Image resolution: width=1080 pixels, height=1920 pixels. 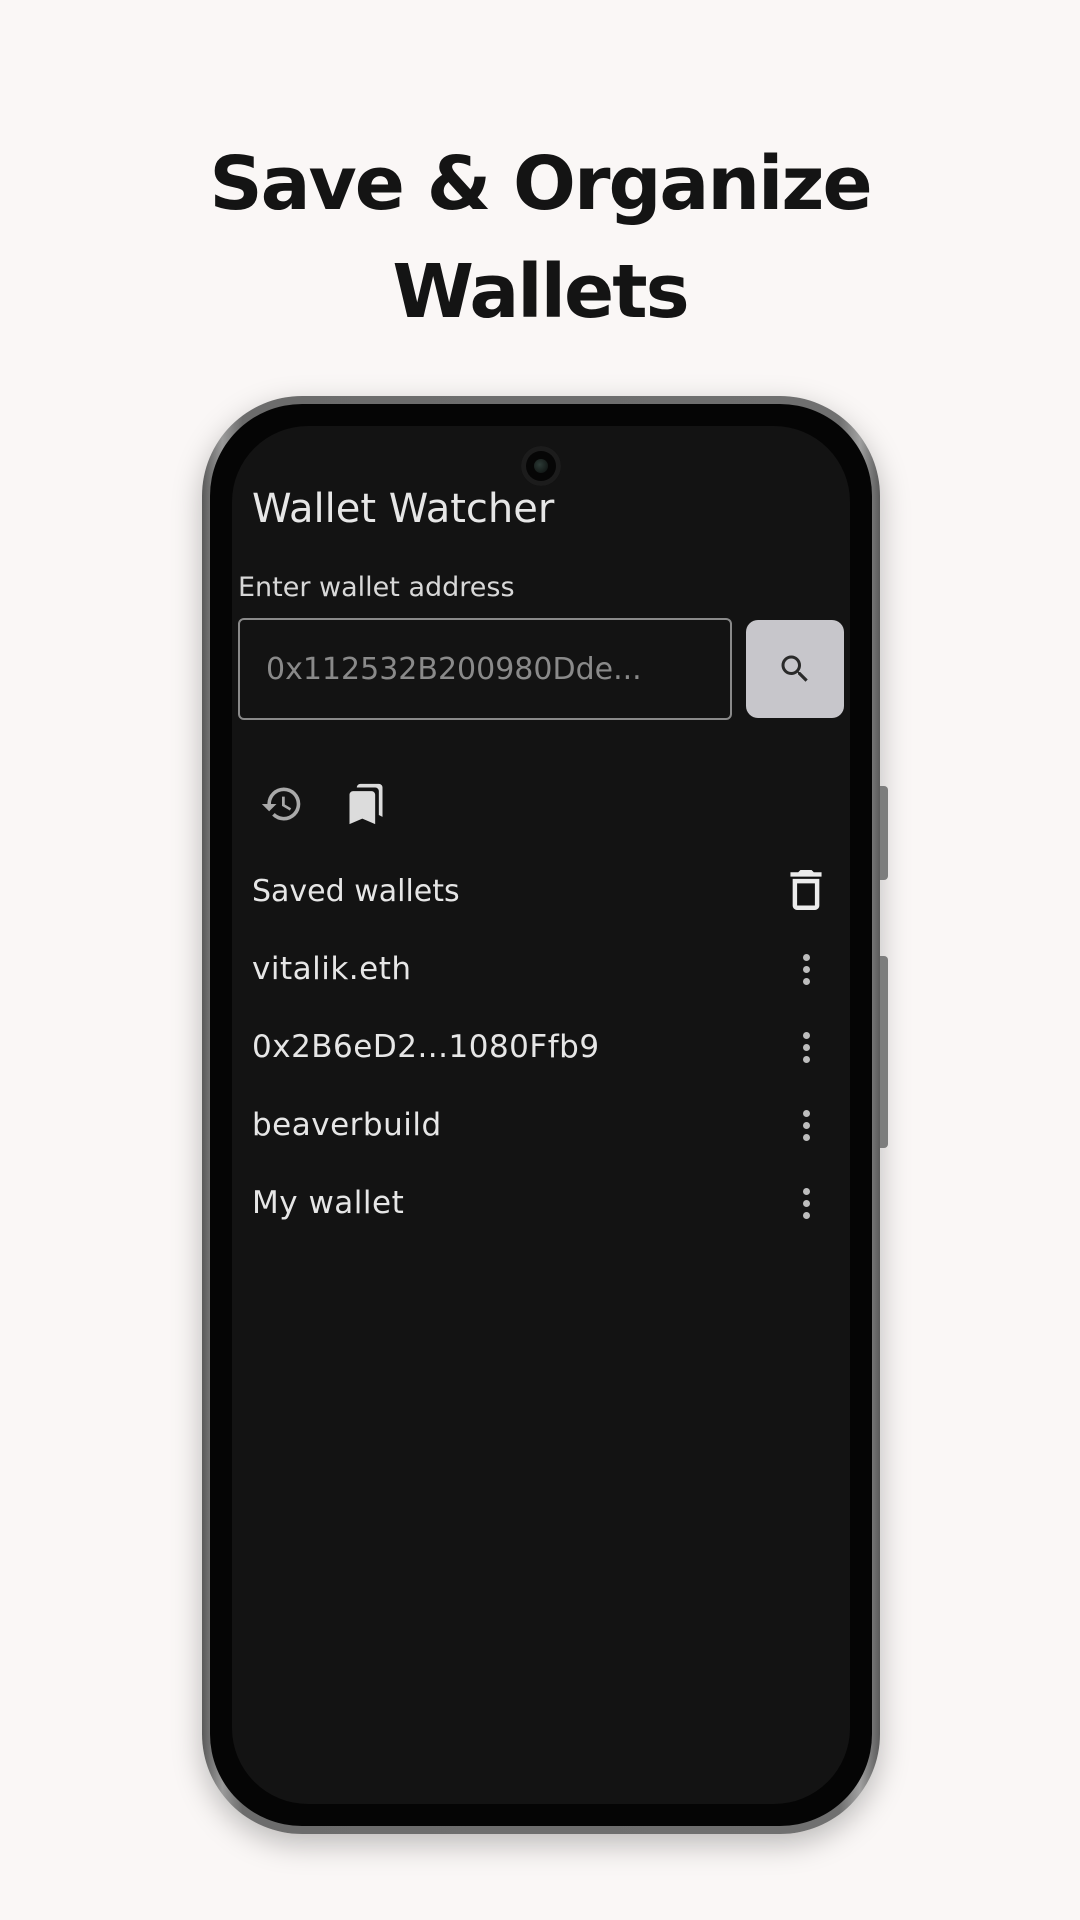 I want to click on search-button, so click(x=795, y=669).